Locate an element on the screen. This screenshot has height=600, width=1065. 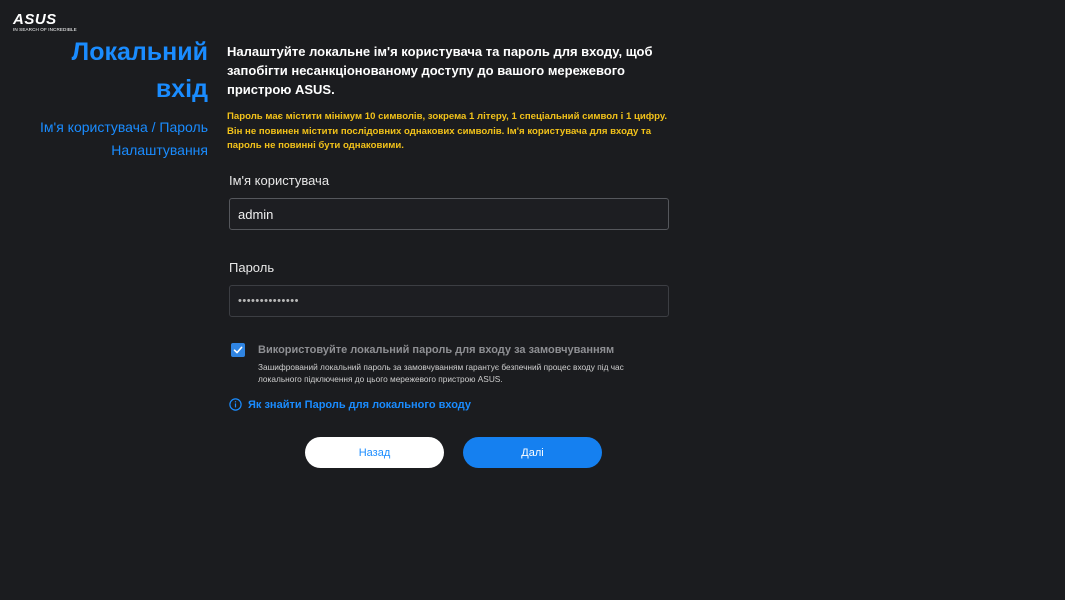
help-link: Як знайти Пароль для локального входу is located at coordinates (350, 404).